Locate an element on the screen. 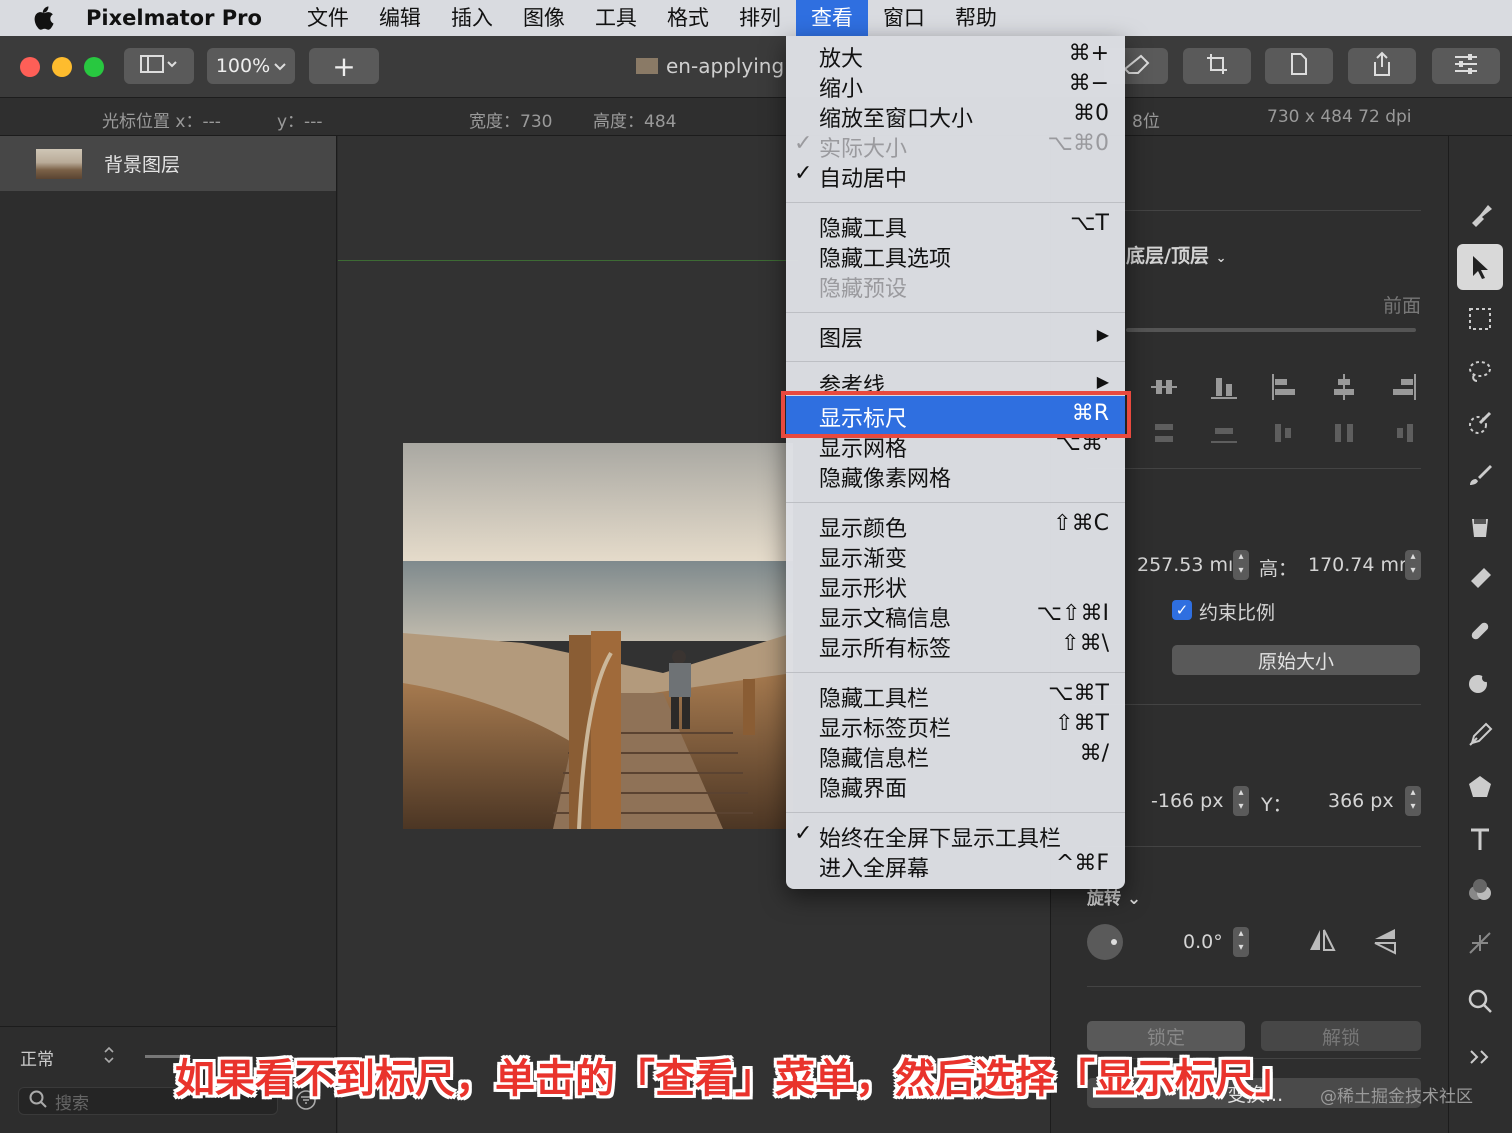 The width and height of the screenshot is (1512, 1133). eraser-tool-icon is located at coordinates (1480, 579).